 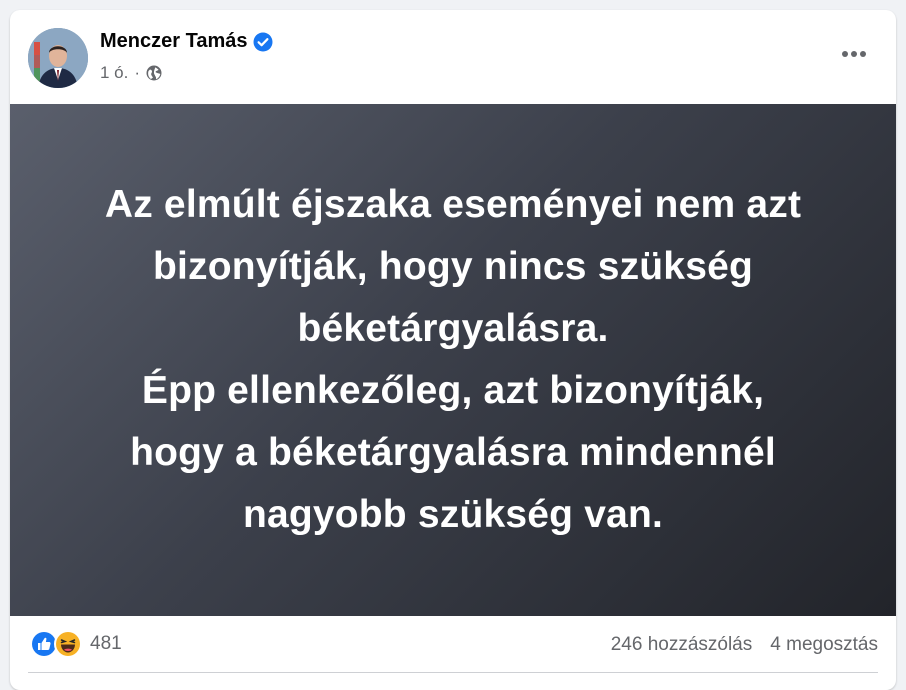 What do you see at coordinates (131, 73) in the screenshot?
I see `post-meta: 1 ó. ·` at bounding box center [131, 73].